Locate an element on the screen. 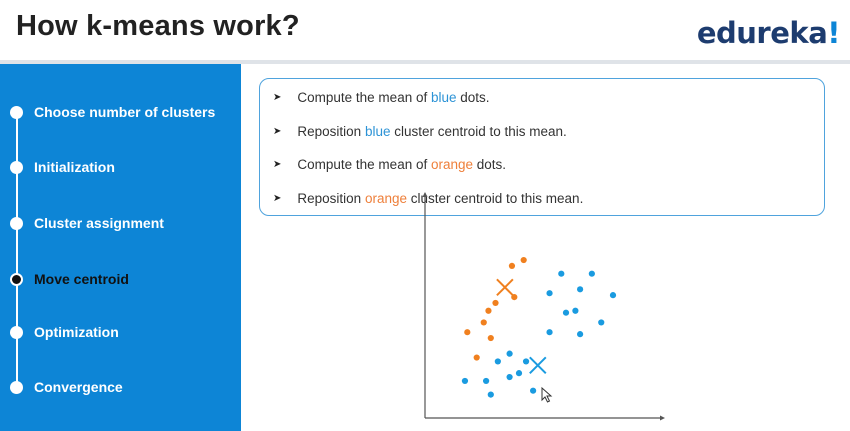 The image size is (850, 431). plot-centroids is located at coordinates (521, 326).